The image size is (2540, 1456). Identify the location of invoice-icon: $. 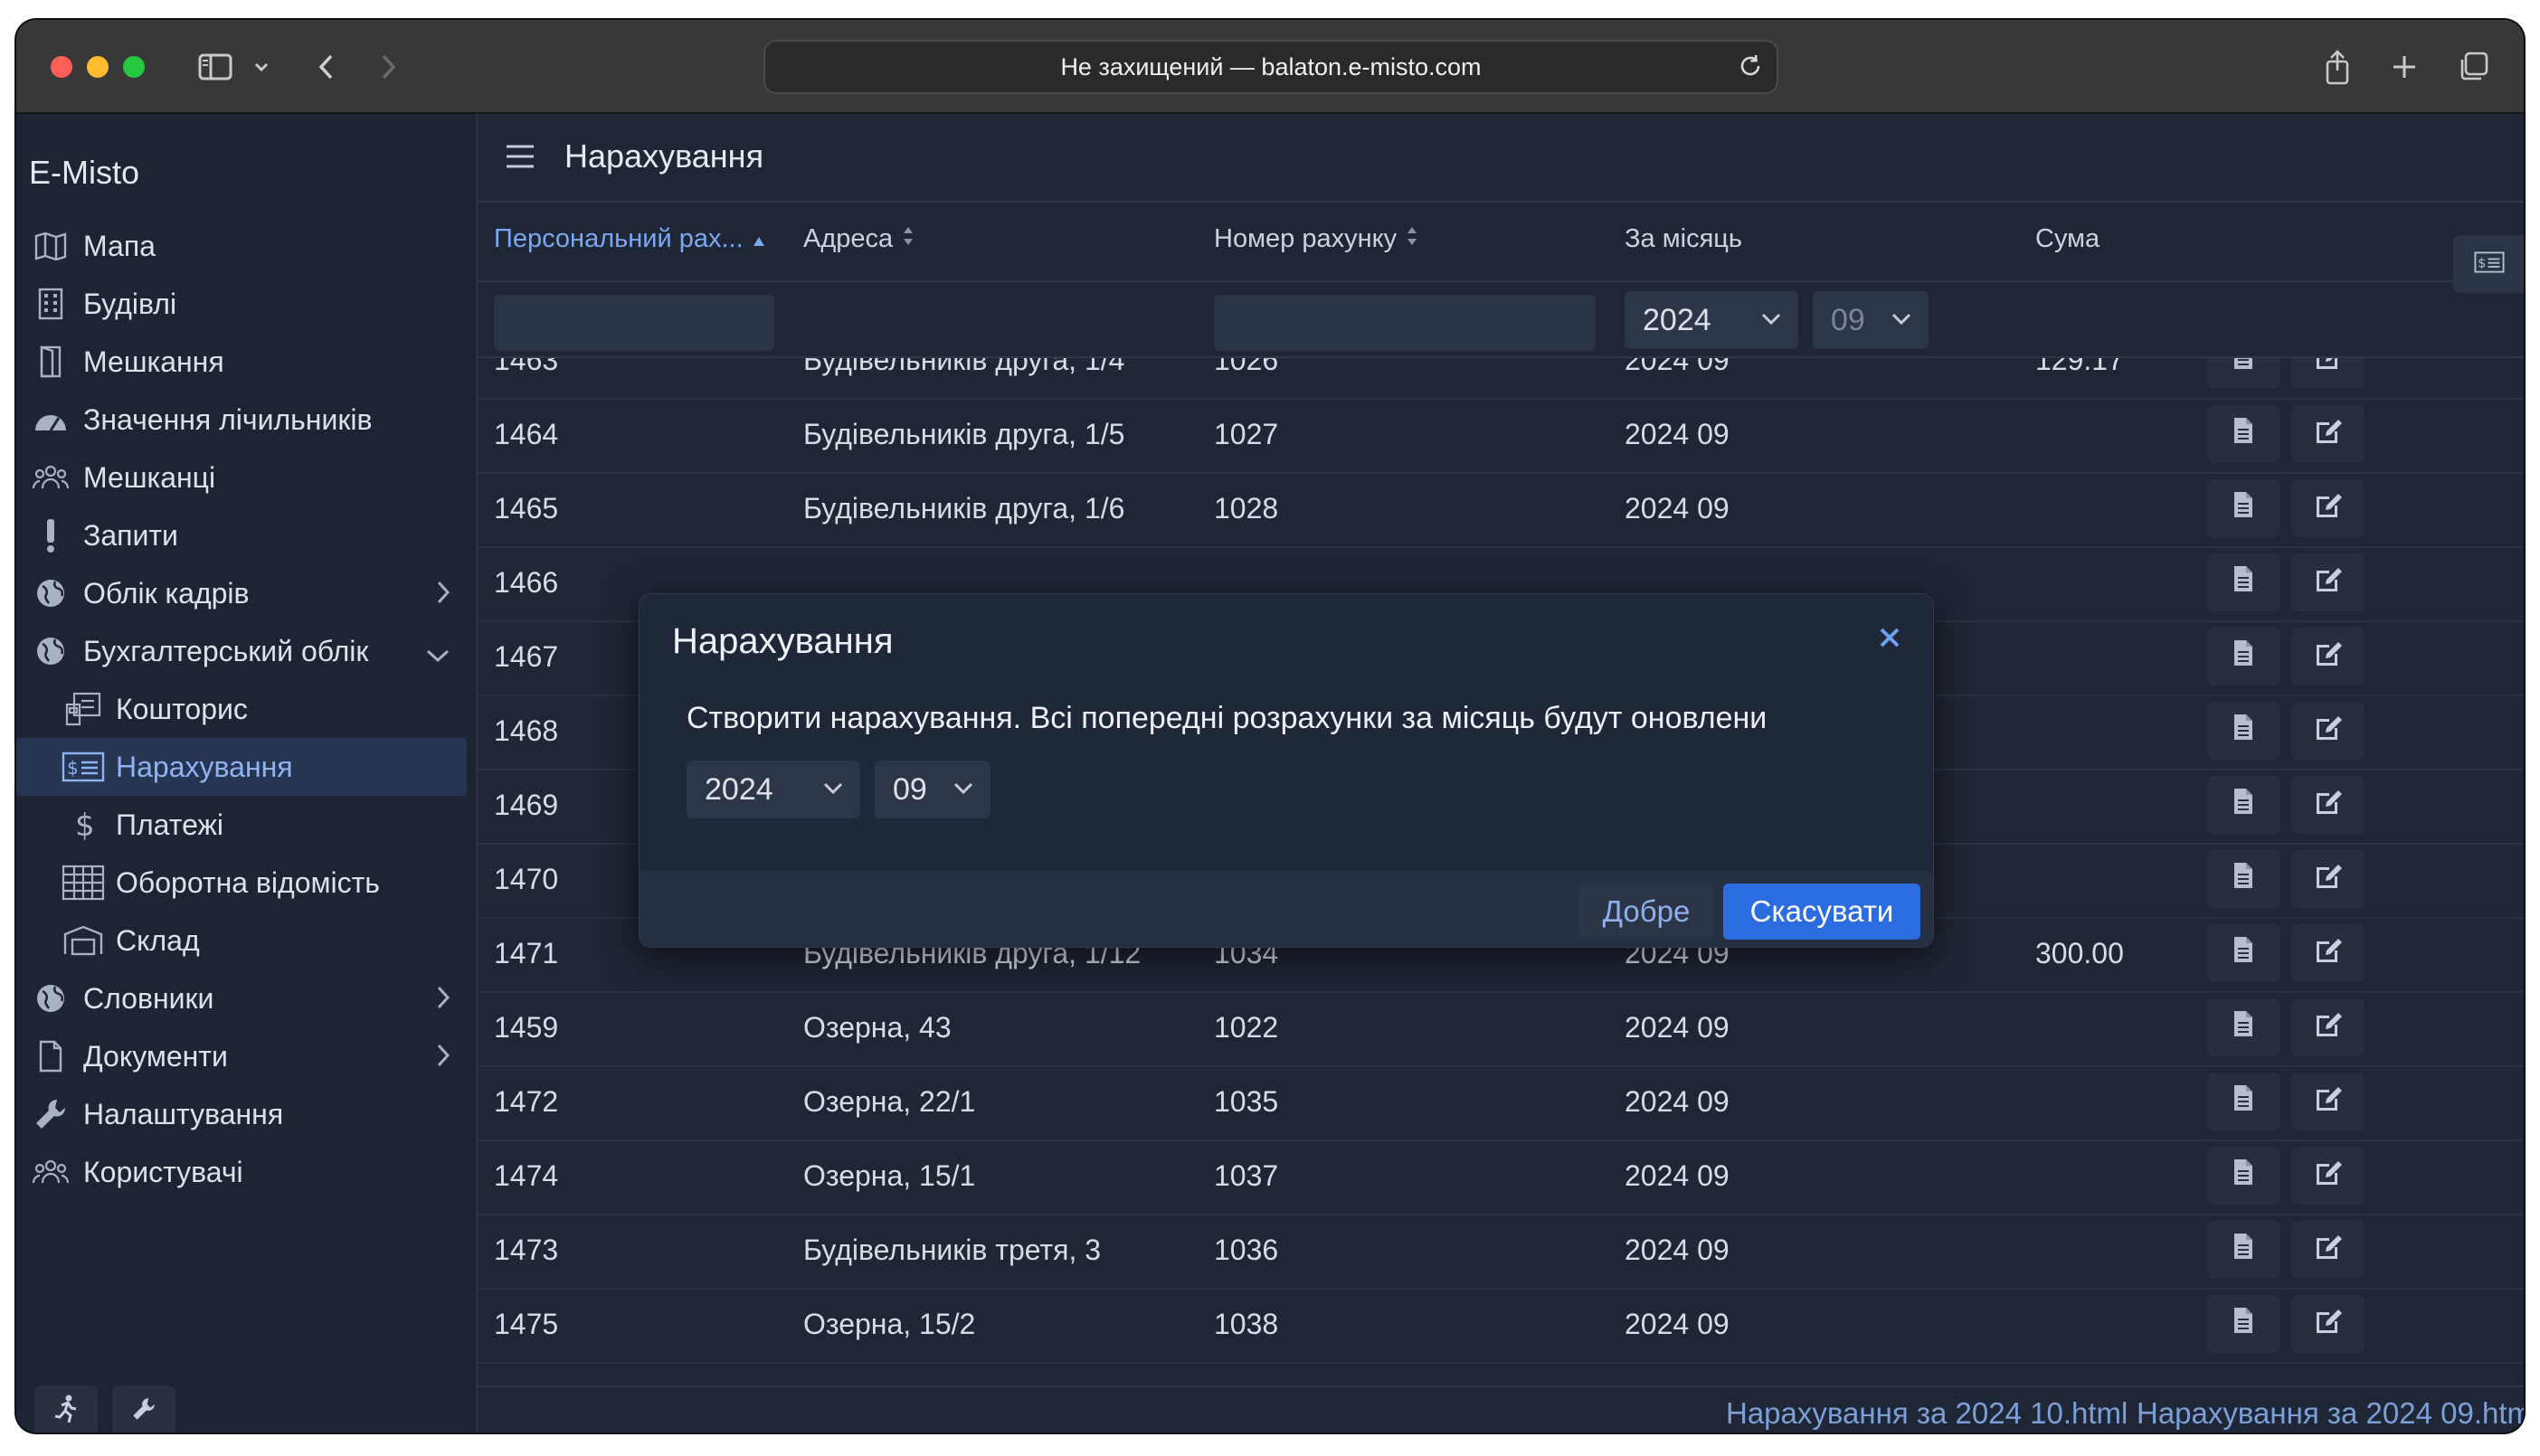
(2489, 265).